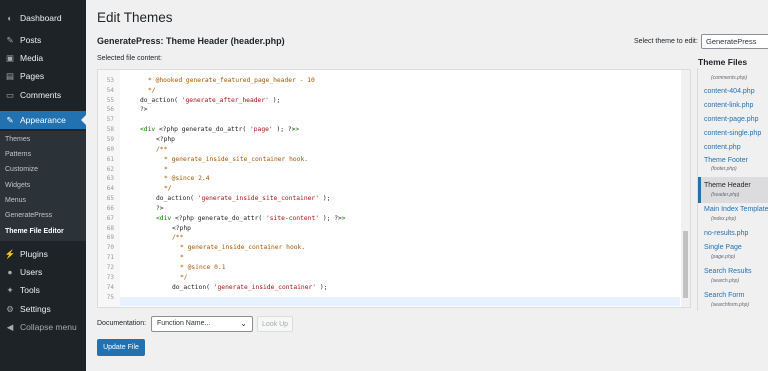 The height and width of the screenshot is (371, 768). I want to click on theme-file-link: content-single.php, so click(736, 133).